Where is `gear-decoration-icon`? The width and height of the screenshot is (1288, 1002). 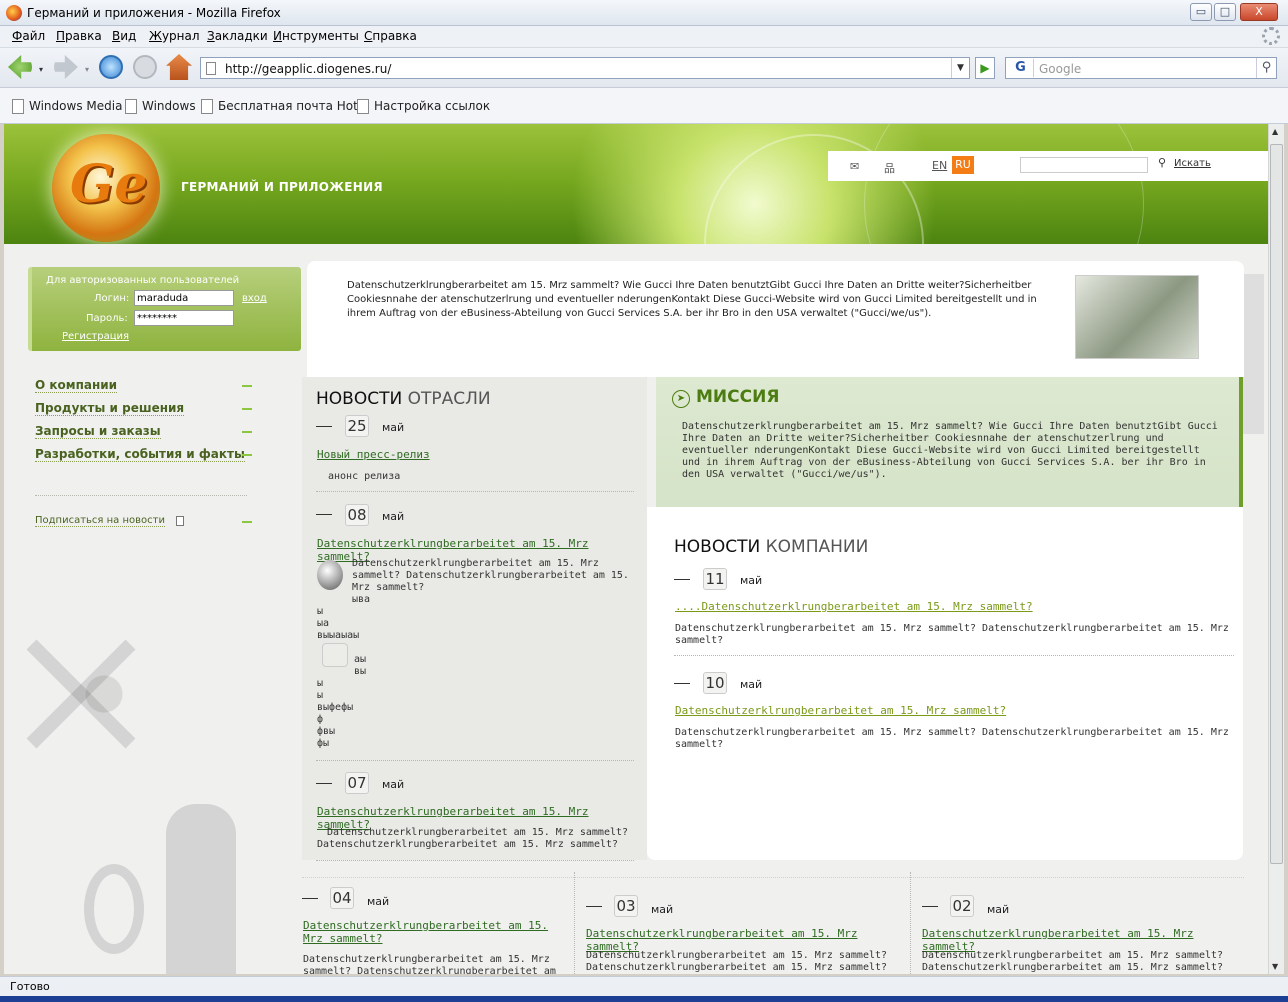 gear-decoration-icon is located at coordinates (104, 694).